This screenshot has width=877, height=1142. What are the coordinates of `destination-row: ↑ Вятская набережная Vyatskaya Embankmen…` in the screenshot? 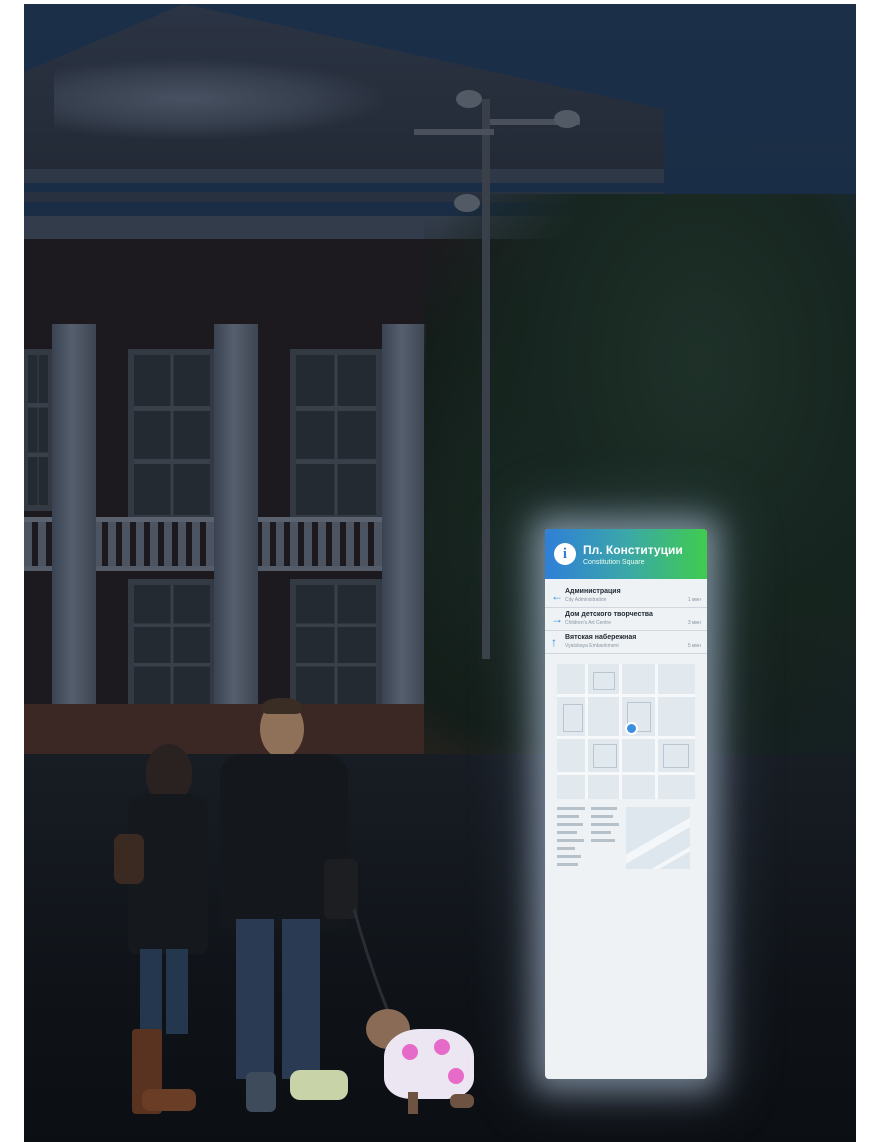 It's located at (626, 642).